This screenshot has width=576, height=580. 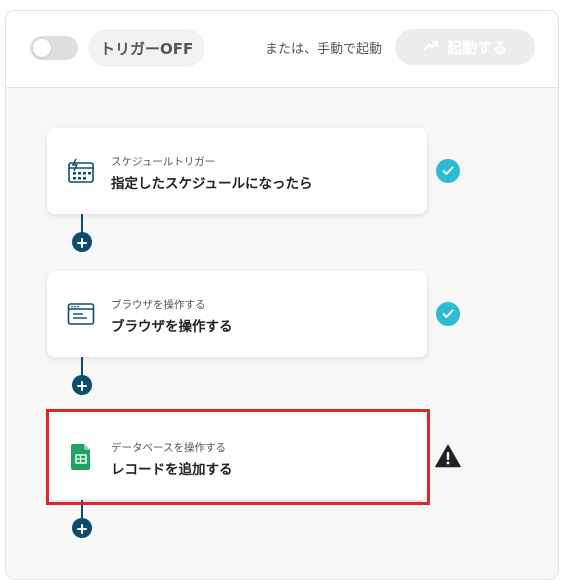 I want to click on start-button: 起動する, so click(x=465, y=47).